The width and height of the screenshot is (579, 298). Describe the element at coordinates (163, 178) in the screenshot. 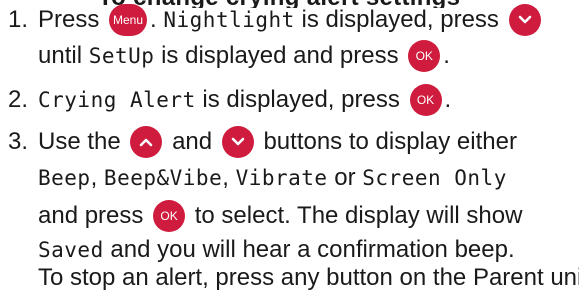

I see `lcd-text-beep-vibe: Beep&Vibe` at that location.